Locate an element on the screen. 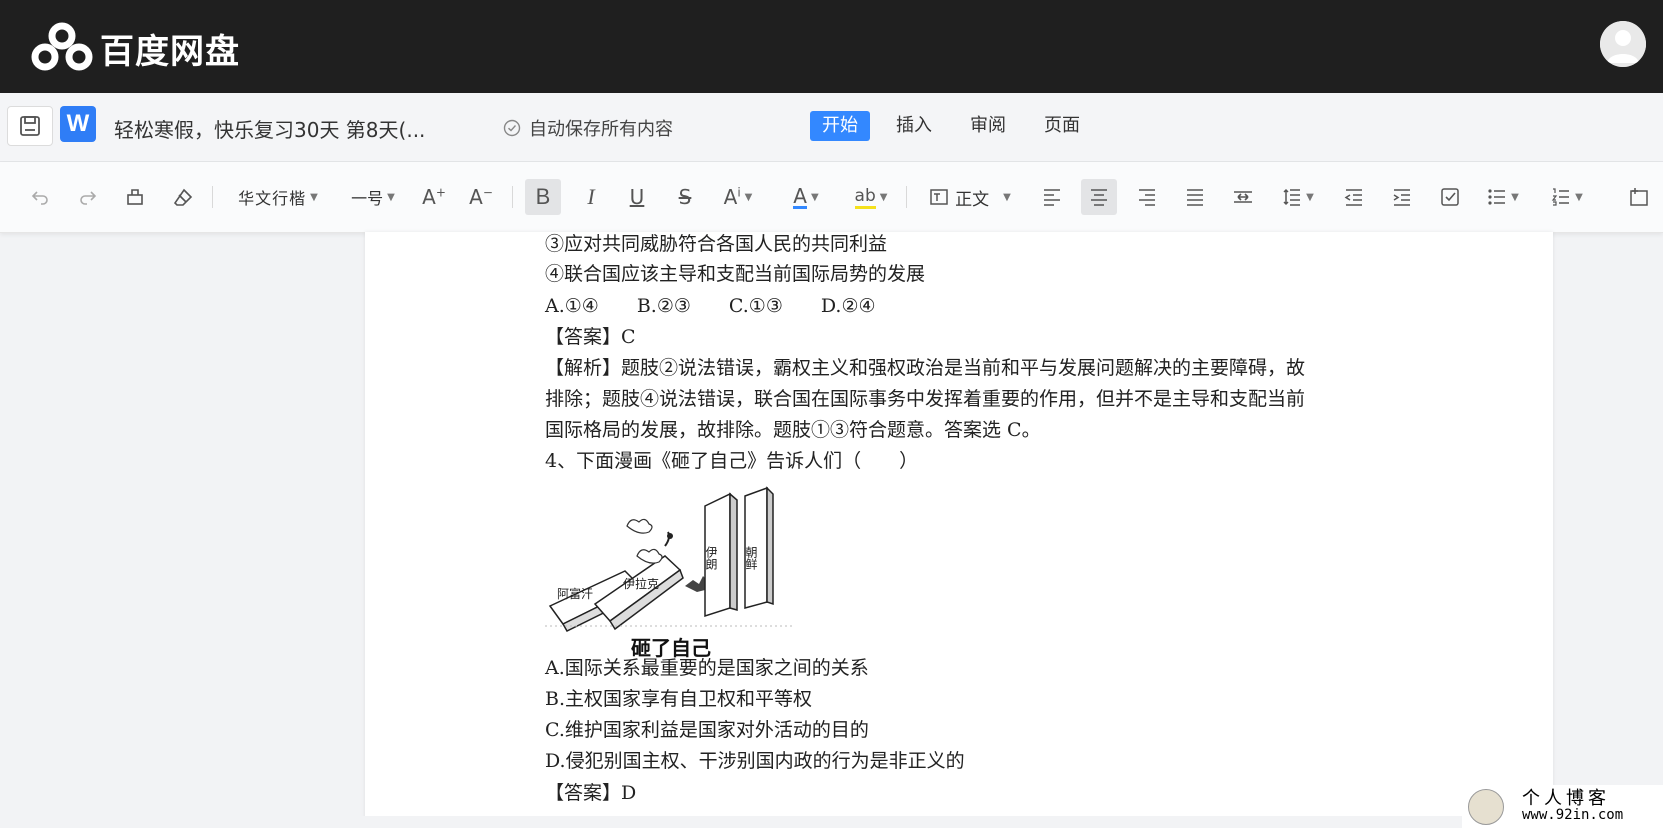 This screenshot has height=828, width=1663. font-decrease-icon: A− is located at coordinates (481, 197).